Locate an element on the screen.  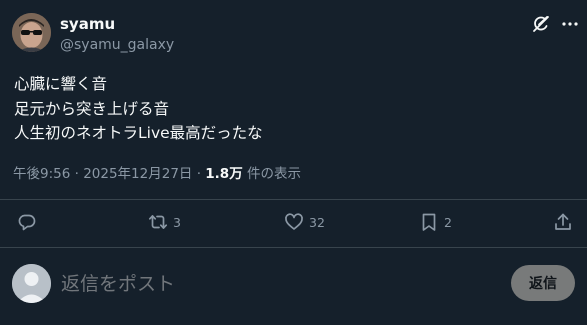
tweet-meta: 午後9:56 · 2025年12月27日 · 1.8万 件の表示 is located at coordinates (157, 172).